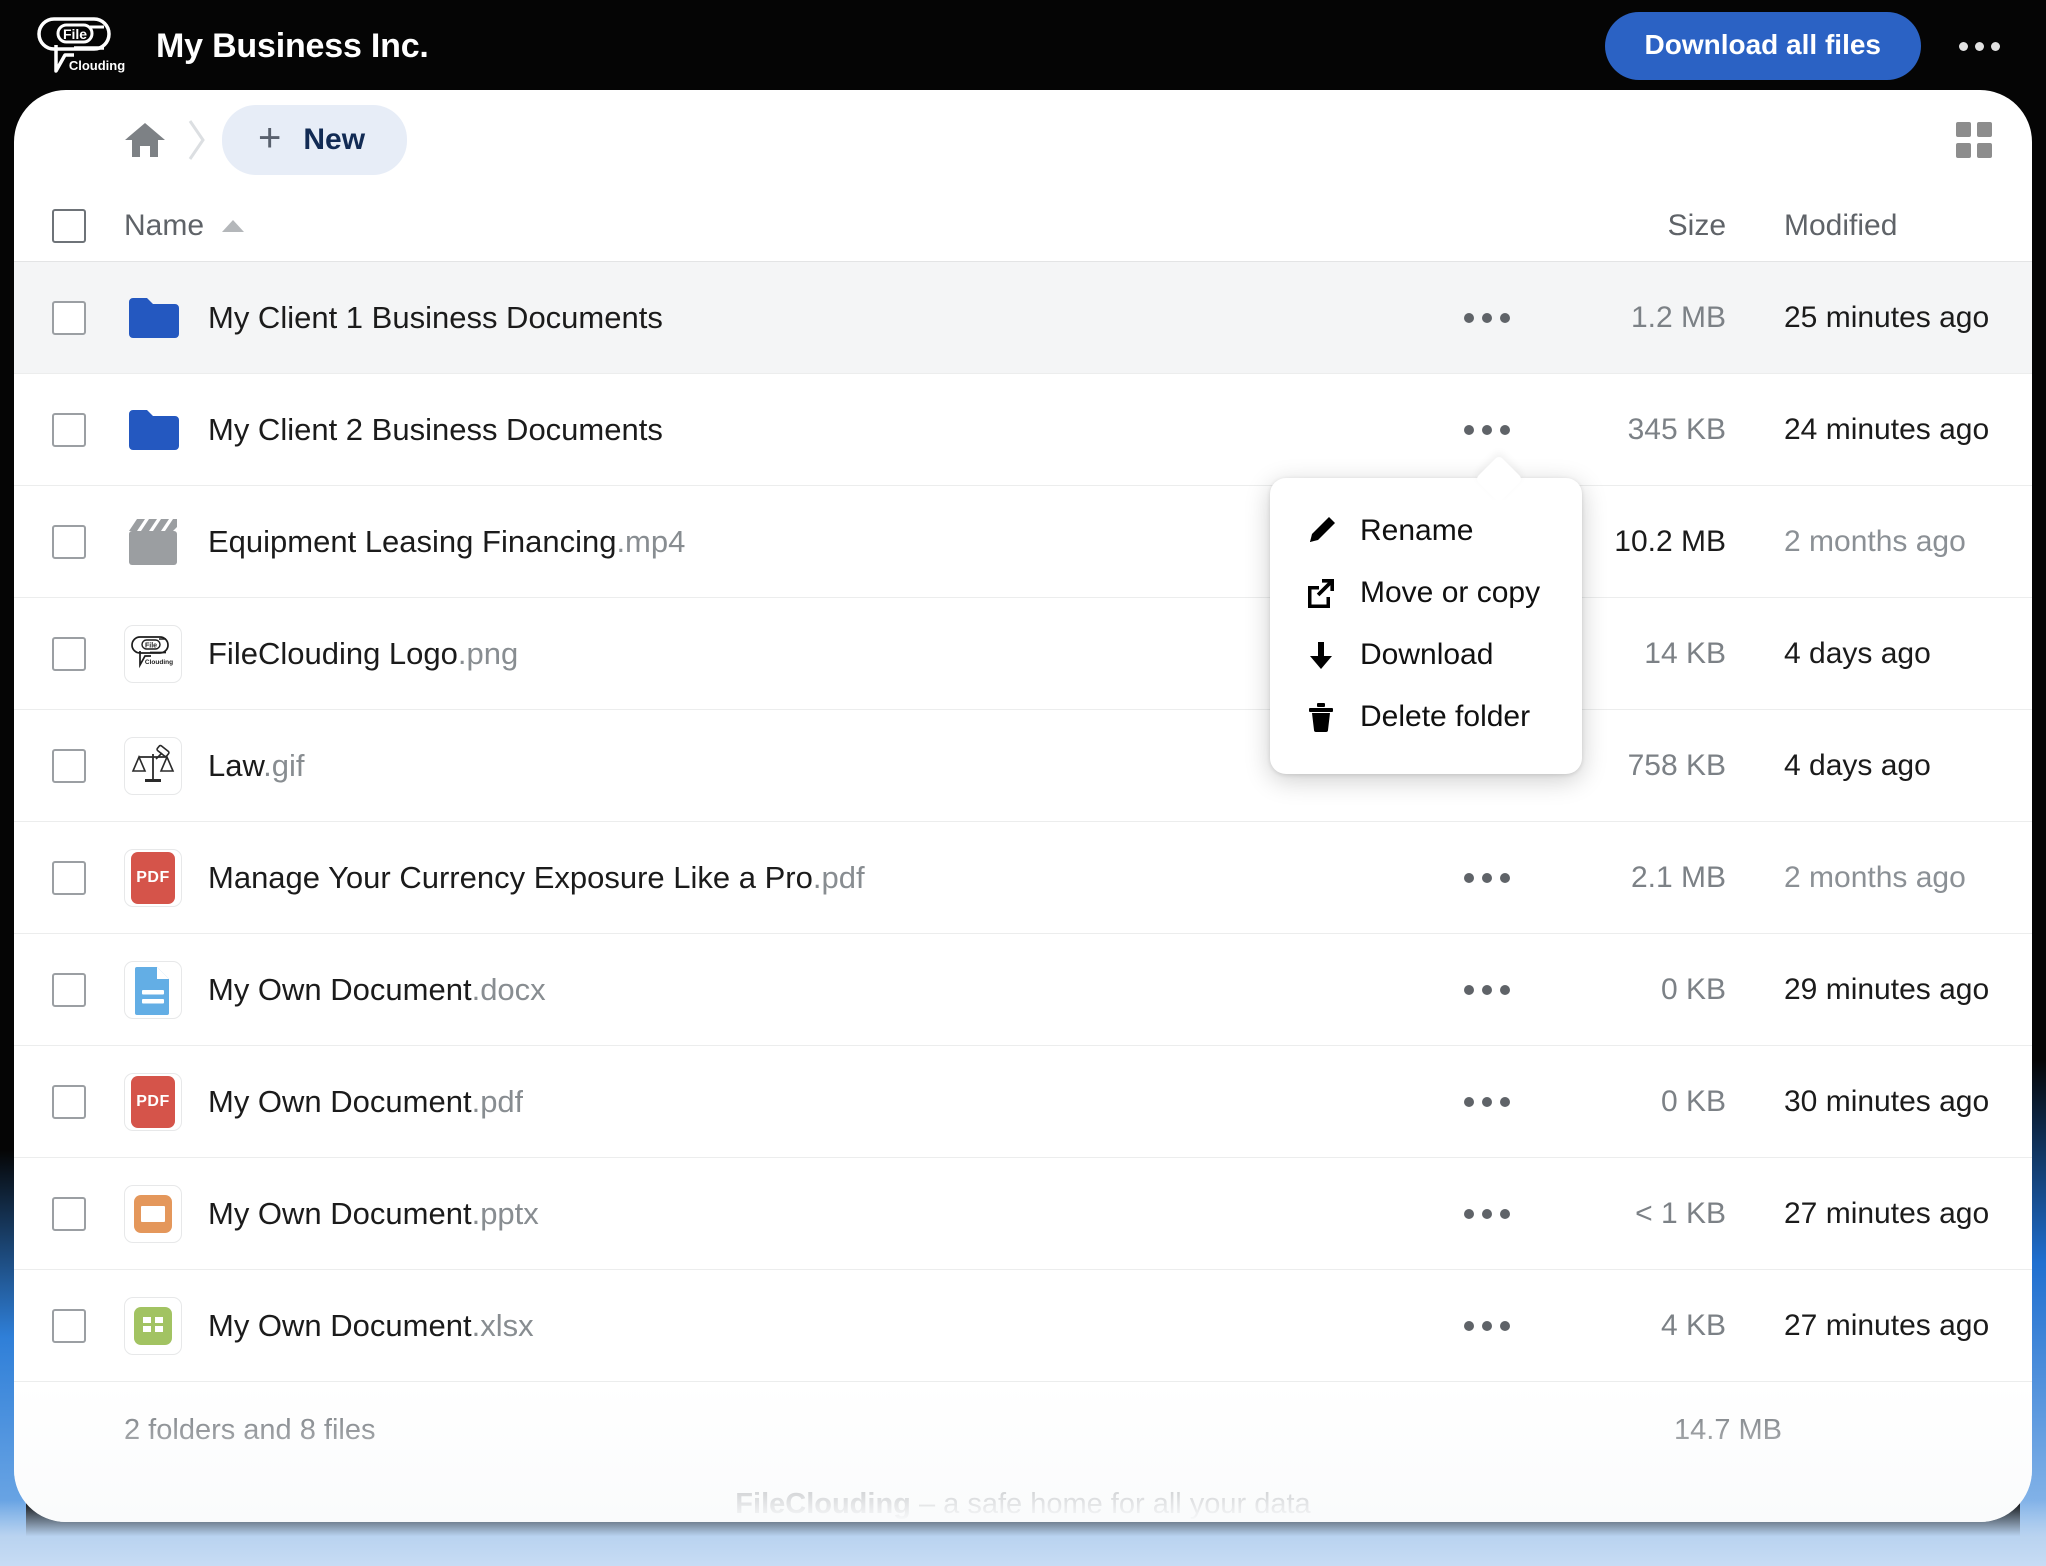  What do you see at coordinates (778, 542) in the screenshot?
I see `row-name-cell: Equipment Leasing Financing.mp4` at bounding box center [778, 542].